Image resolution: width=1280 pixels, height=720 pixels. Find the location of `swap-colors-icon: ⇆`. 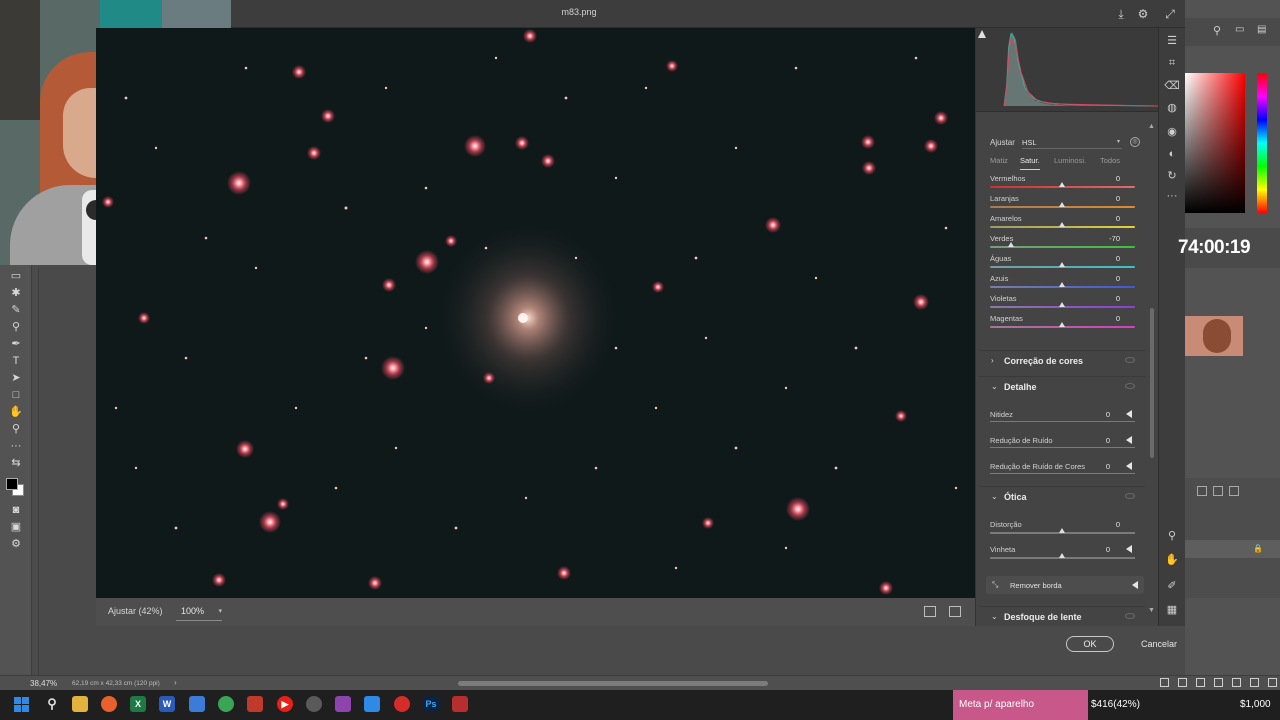

swap-colors-icon: ⇆ is located at coordinates (16, 463).